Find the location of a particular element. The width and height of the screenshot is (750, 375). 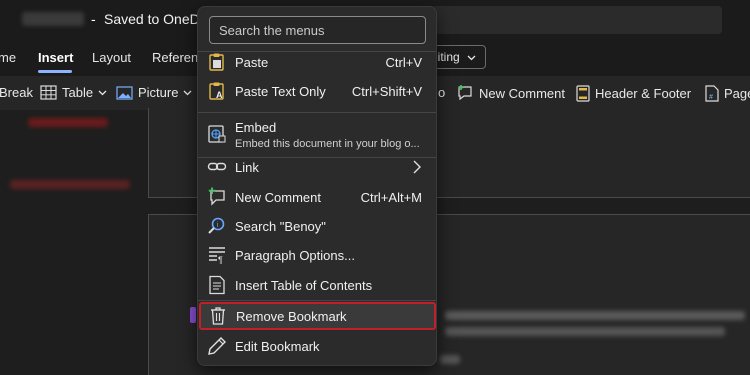

menu-item-edit-bookmark: Edit Bookmark is located at coordinates (317, 346).